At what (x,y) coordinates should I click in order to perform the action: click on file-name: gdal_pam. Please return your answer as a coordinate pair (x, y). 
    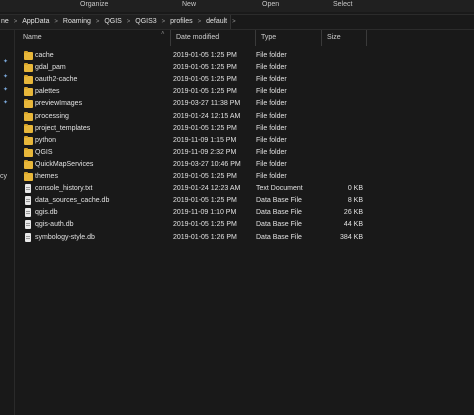
    Looking at the image, I should click on (50, 68).